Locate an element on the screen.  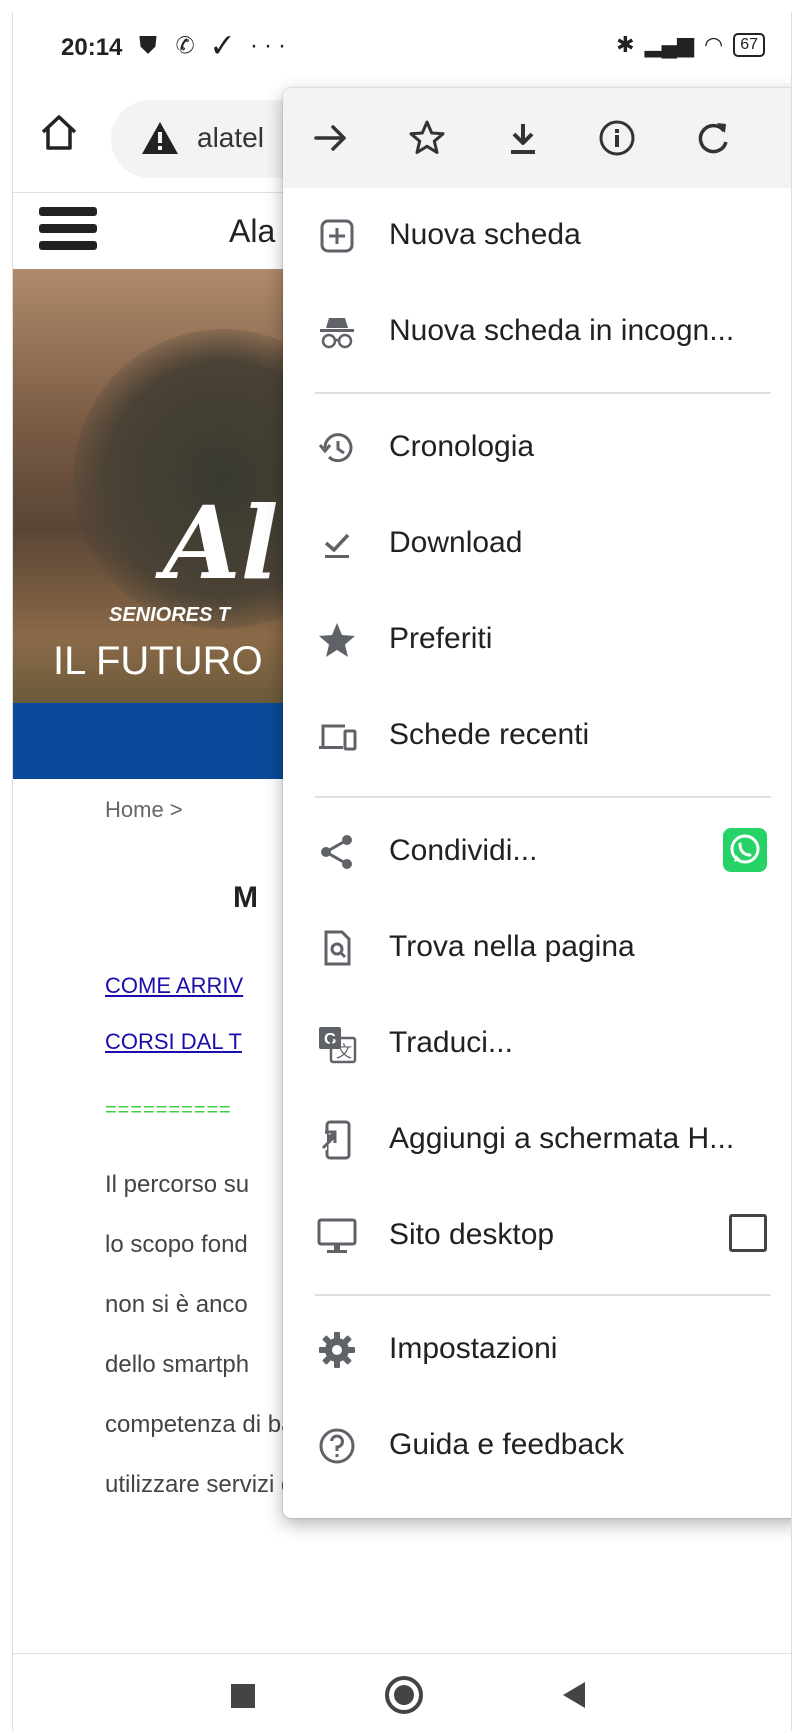
menu-item-help: Guida e feedback is located at coordinates (537, 1446).